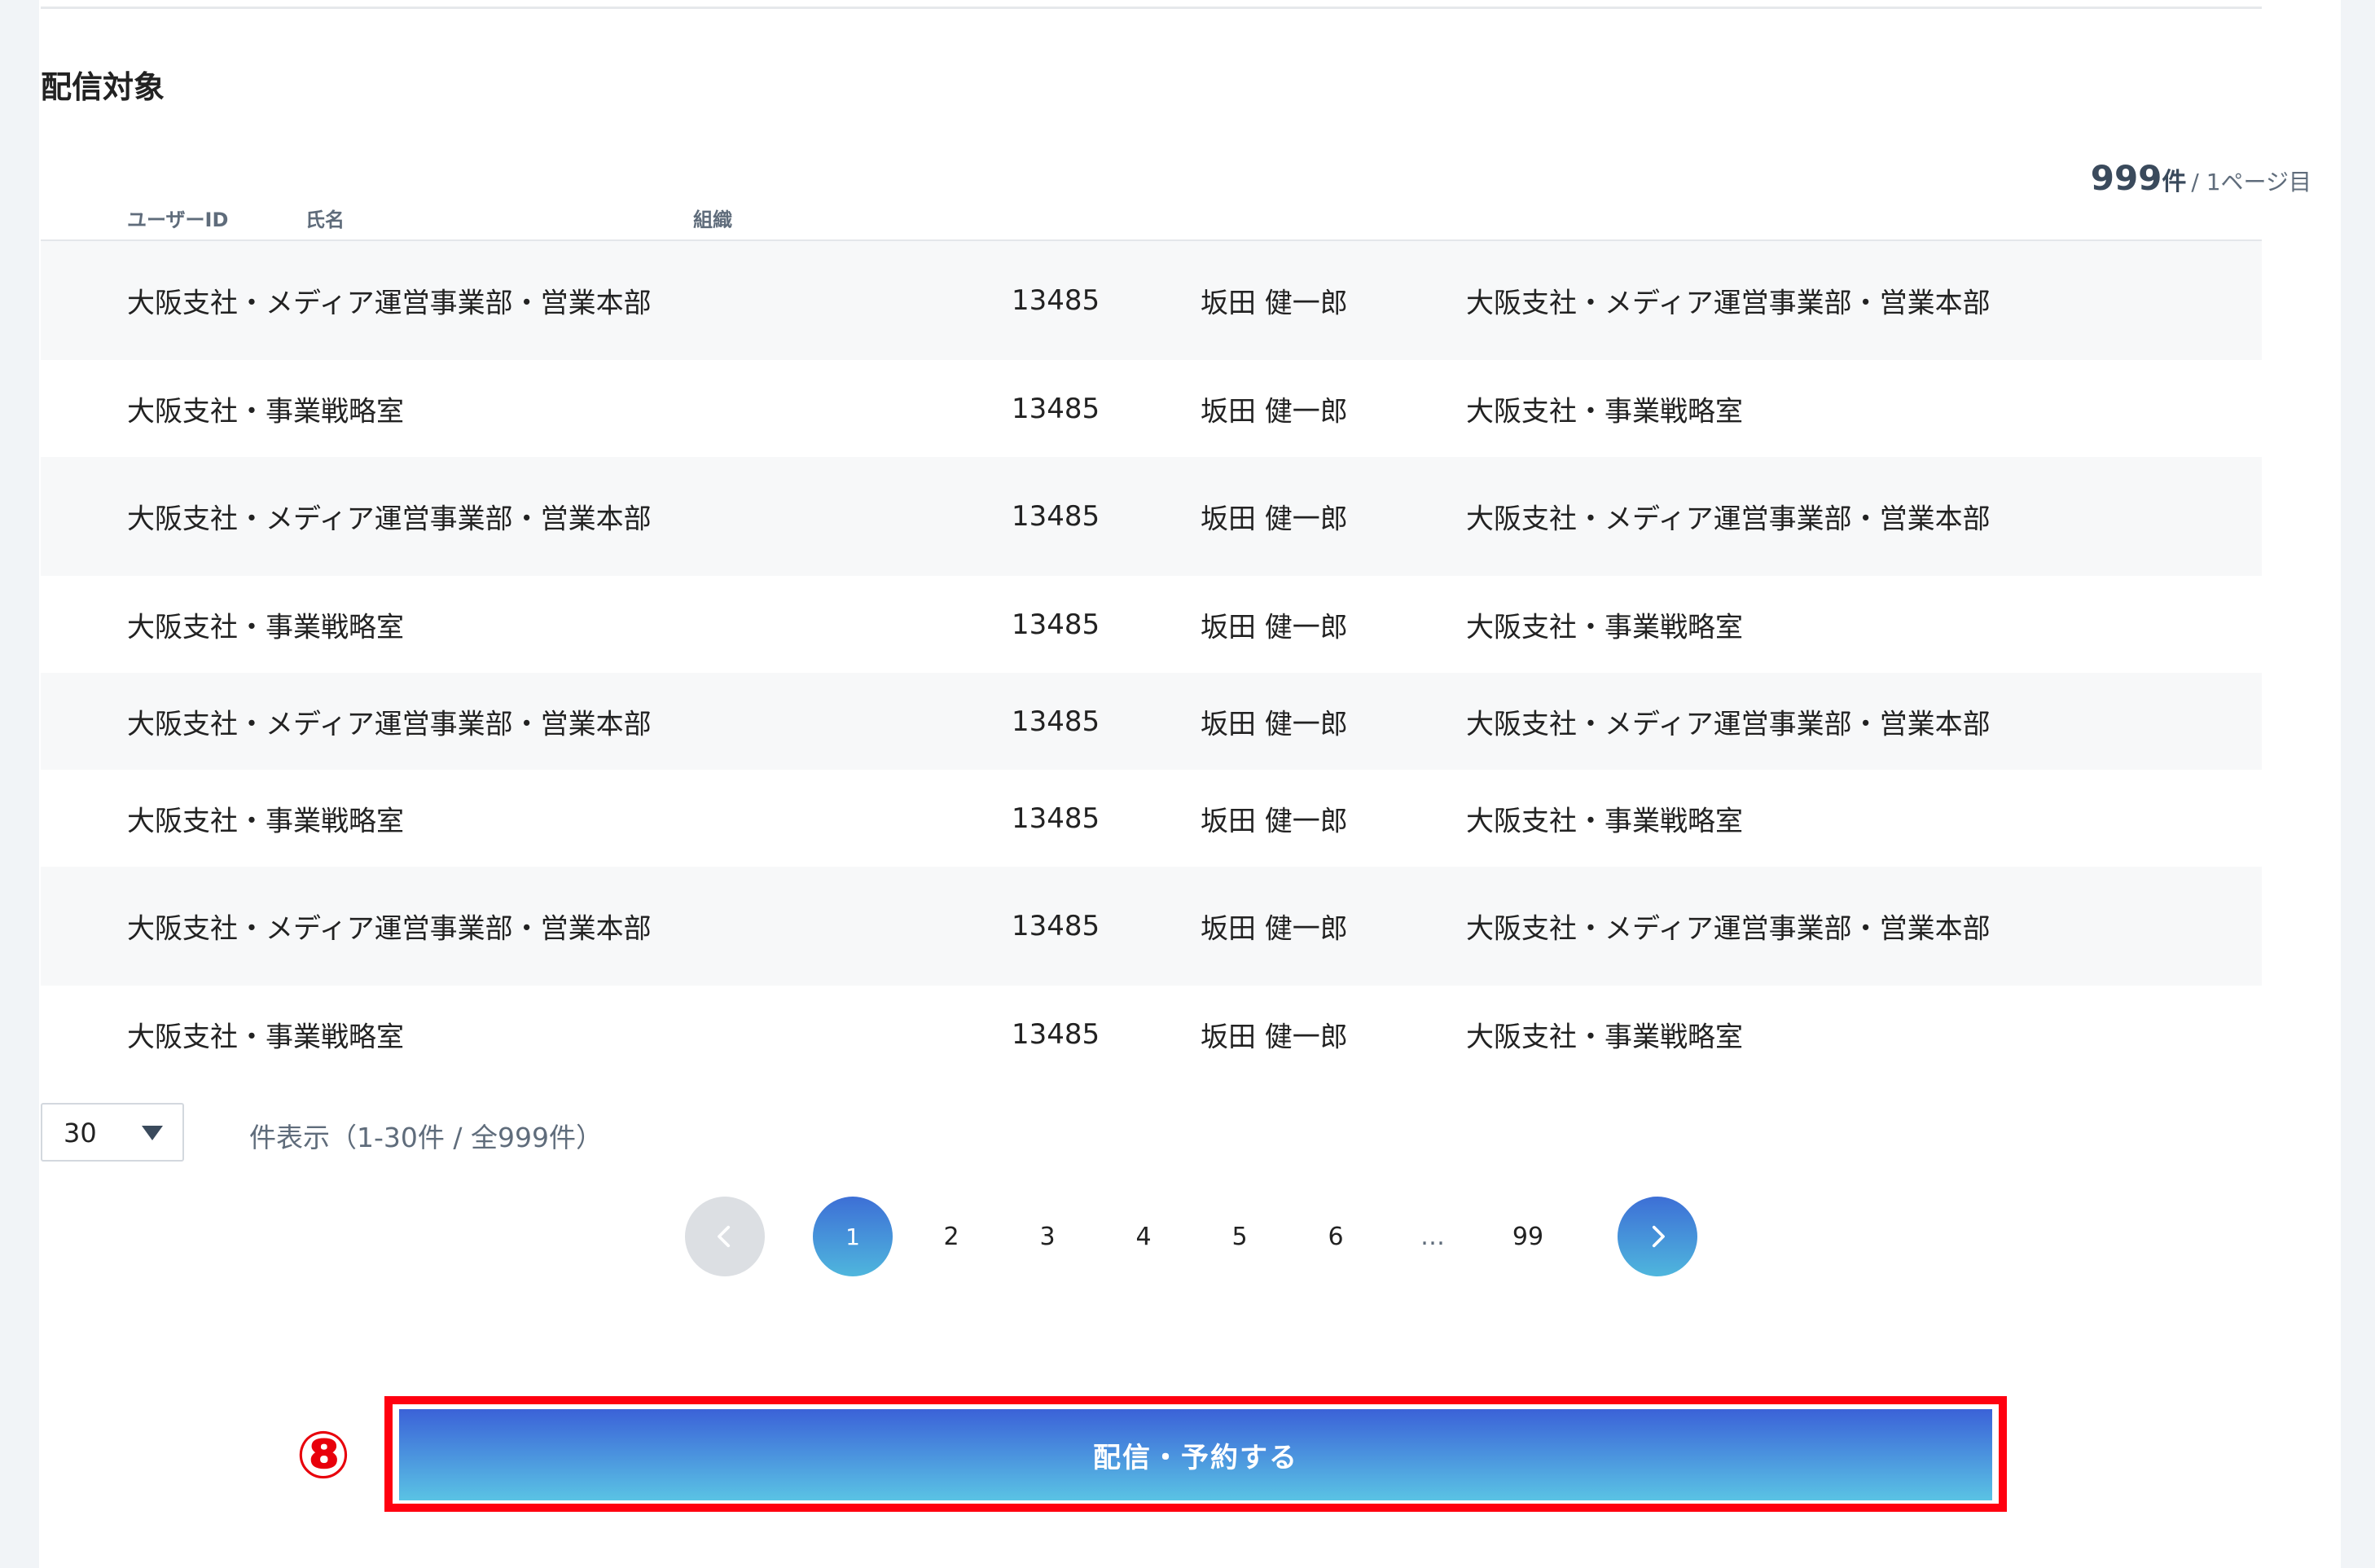 The width and height of the screenshot is (2375, 1568). What do you see at coordinates (152, 1133) in the screenshot?
I see `caret-down-icon` at bounding box center [152, 1133].